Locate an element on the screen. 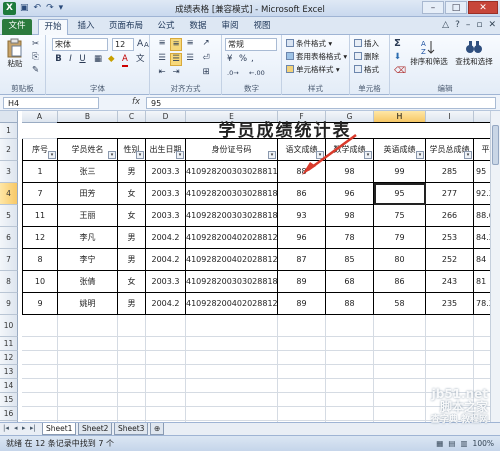 This screenshot has width=500, height=451. minimize-ribbon-icon: △ is located at coordinates (445, 25).